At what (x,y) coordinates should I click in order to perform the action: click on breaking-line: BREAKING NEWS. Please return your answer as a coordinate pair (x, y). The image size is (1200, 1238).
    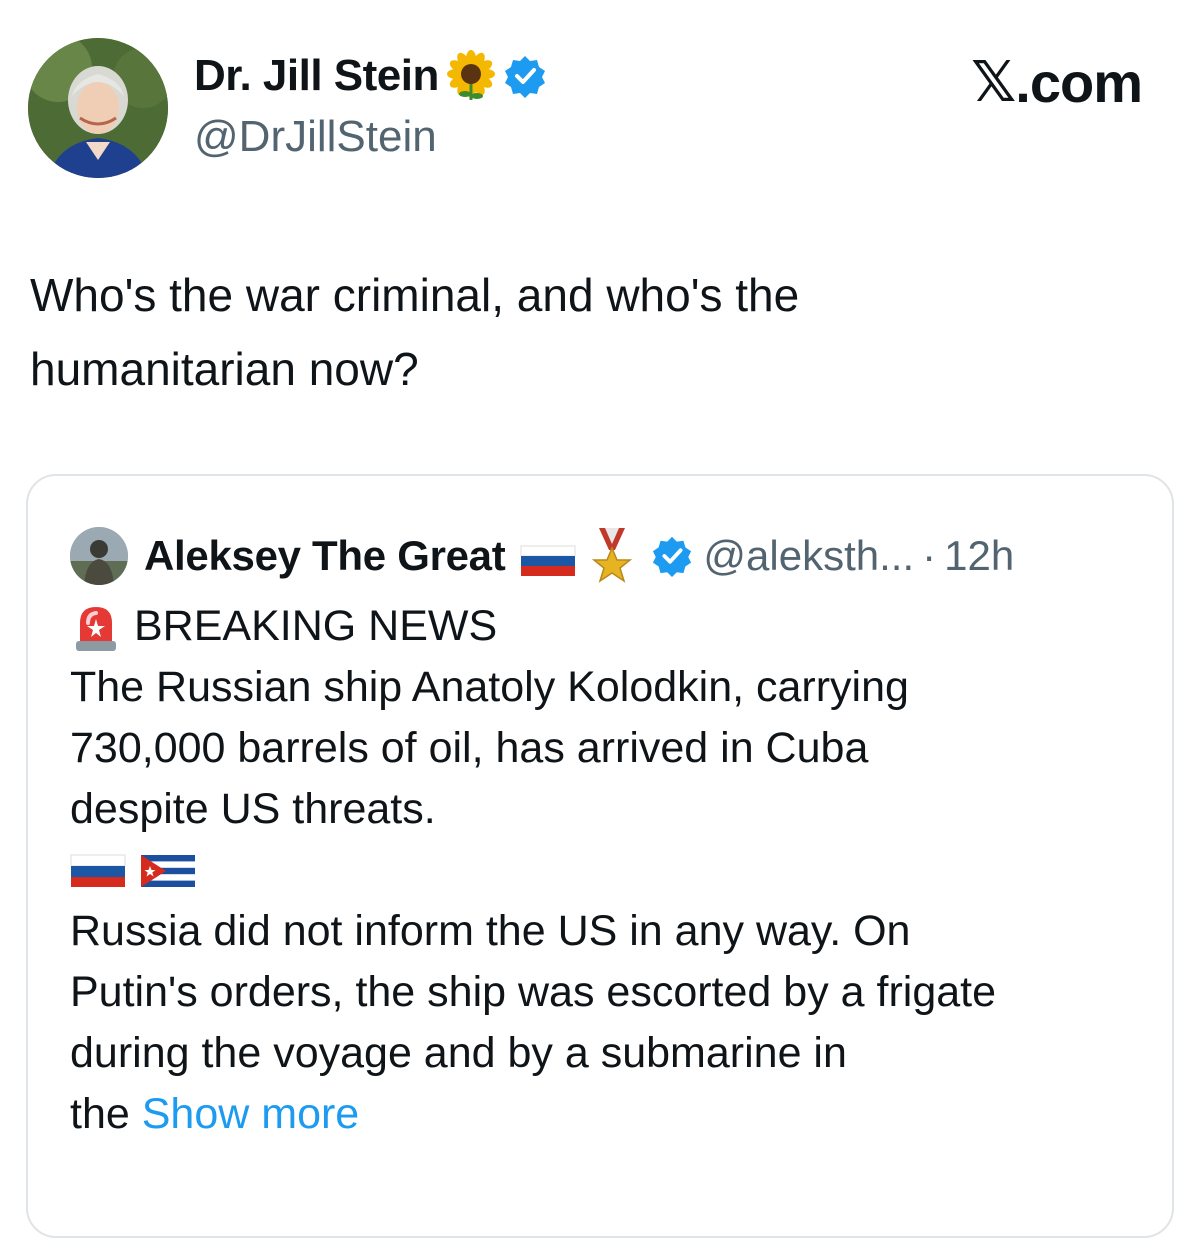
    Looking at the image, I should click on (615, 626).